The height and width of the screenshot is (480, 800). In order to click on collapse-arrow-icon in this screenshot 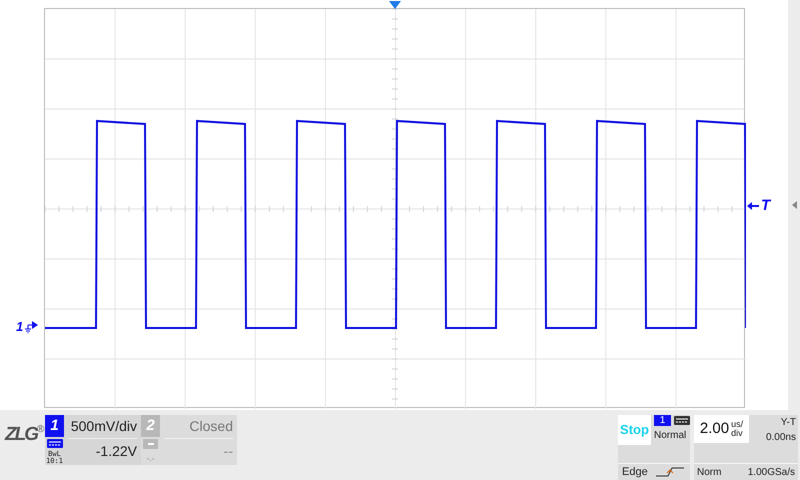, I will do `click(794, 205)`.